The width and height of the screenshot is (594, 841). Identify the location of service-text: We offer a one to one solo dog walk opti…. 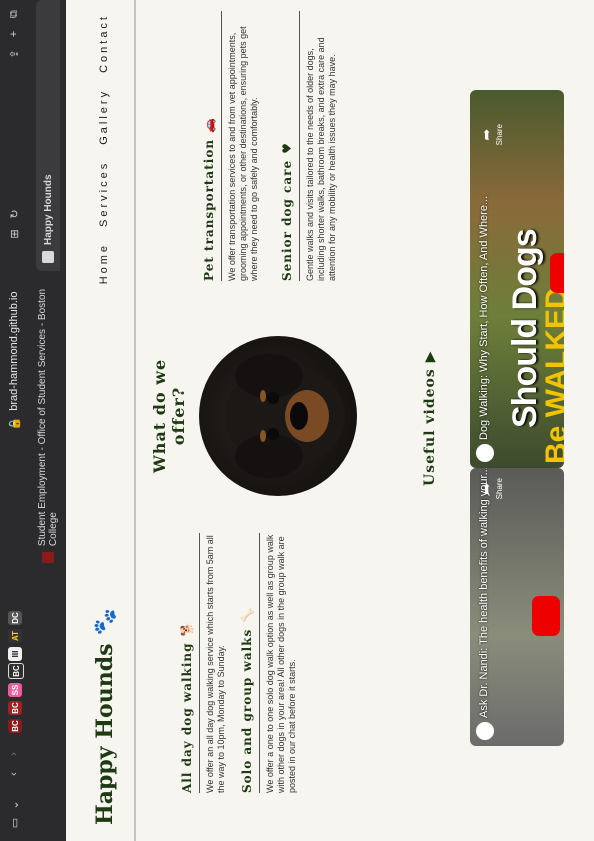
(281, 663).